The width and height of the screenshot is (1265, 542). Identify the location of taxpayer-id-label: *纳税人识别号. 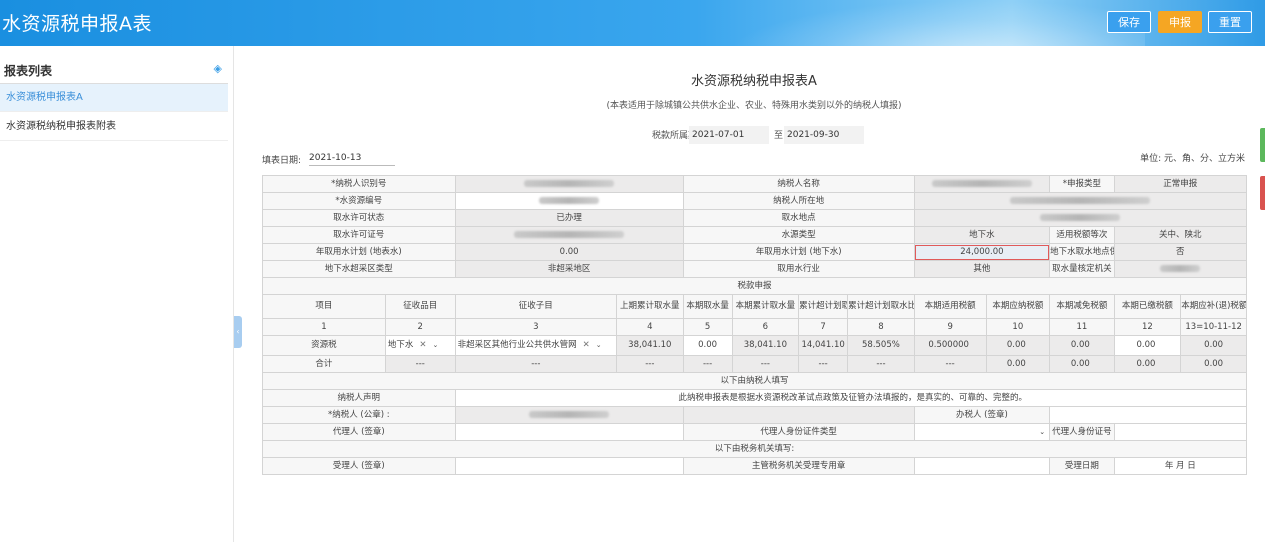
(359, 184).